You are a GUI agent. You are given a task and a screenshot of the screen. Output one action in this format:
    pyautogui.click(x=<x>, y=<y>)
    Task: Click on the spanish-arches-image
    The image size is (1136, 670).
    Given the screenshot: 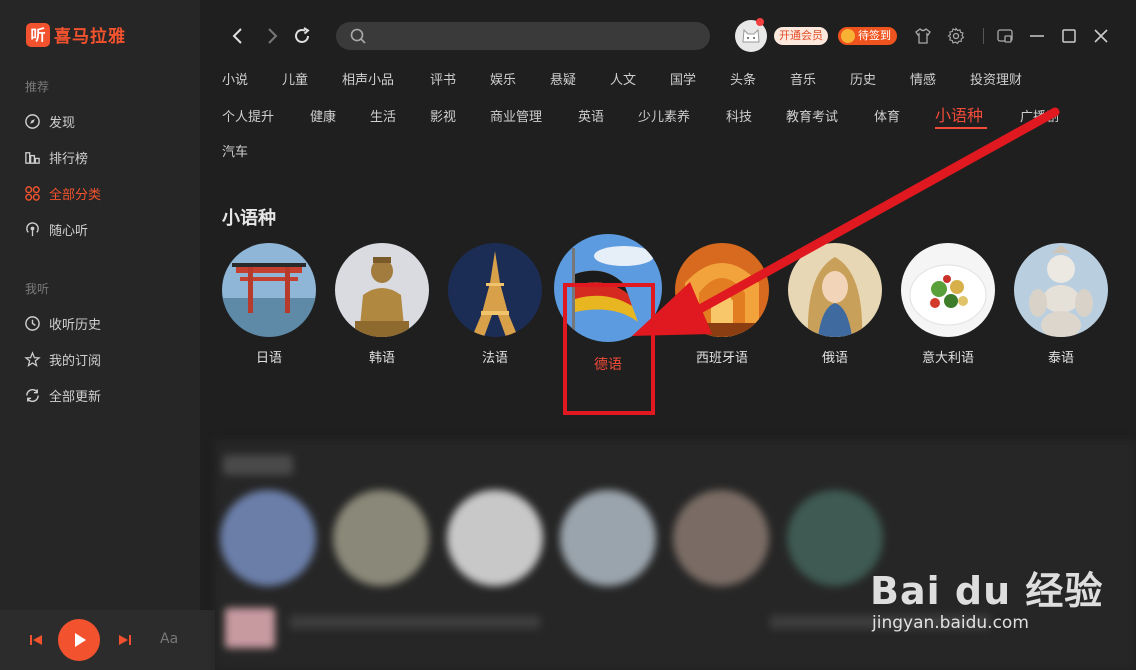 What is the action you would take?
    pyautogui.click(x=722, y=290)
    